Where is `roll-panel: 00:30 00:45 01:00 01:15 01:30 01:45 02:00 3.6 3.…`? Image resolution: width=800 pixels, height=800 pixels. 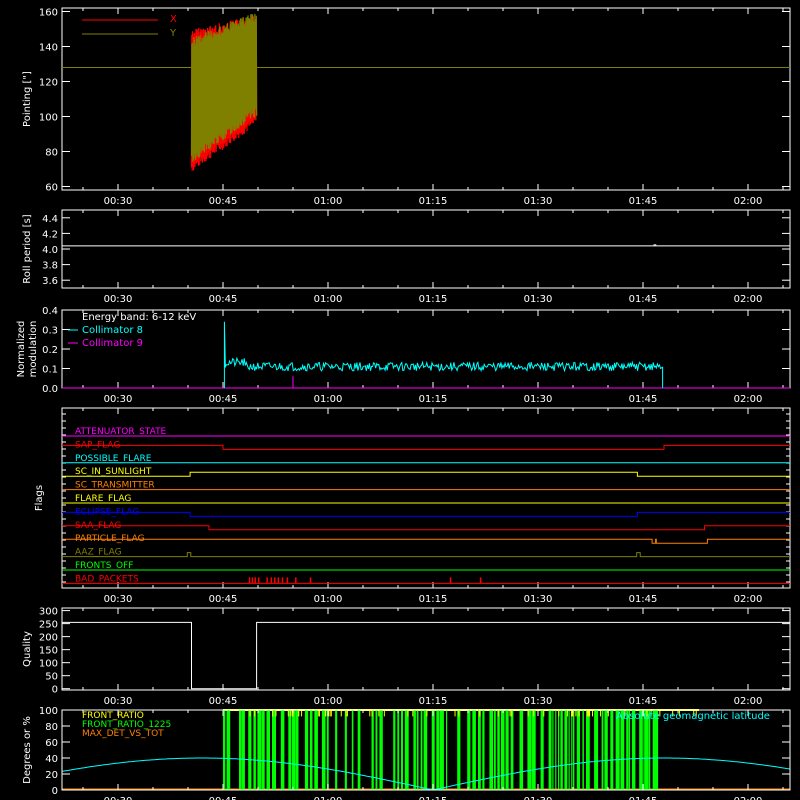 roll-panel: 00:30 00:45 01:00 01:15 01:30 01:45 02:00 3.6 3.… is located at coordinates (406, 257).